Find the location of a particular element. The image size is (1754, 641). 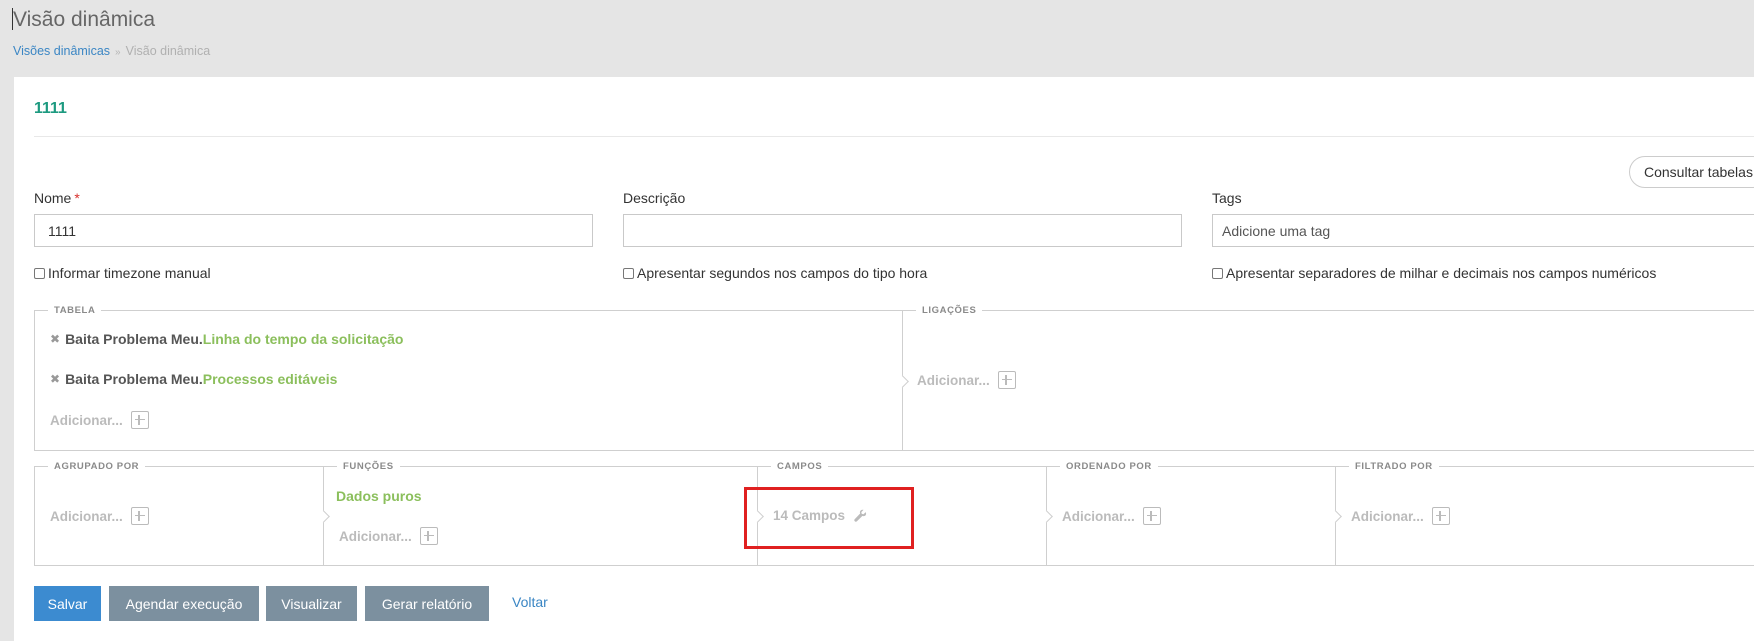

timezone-checkbox-row: Informar timezone manual is located at coordinates (122, 273).